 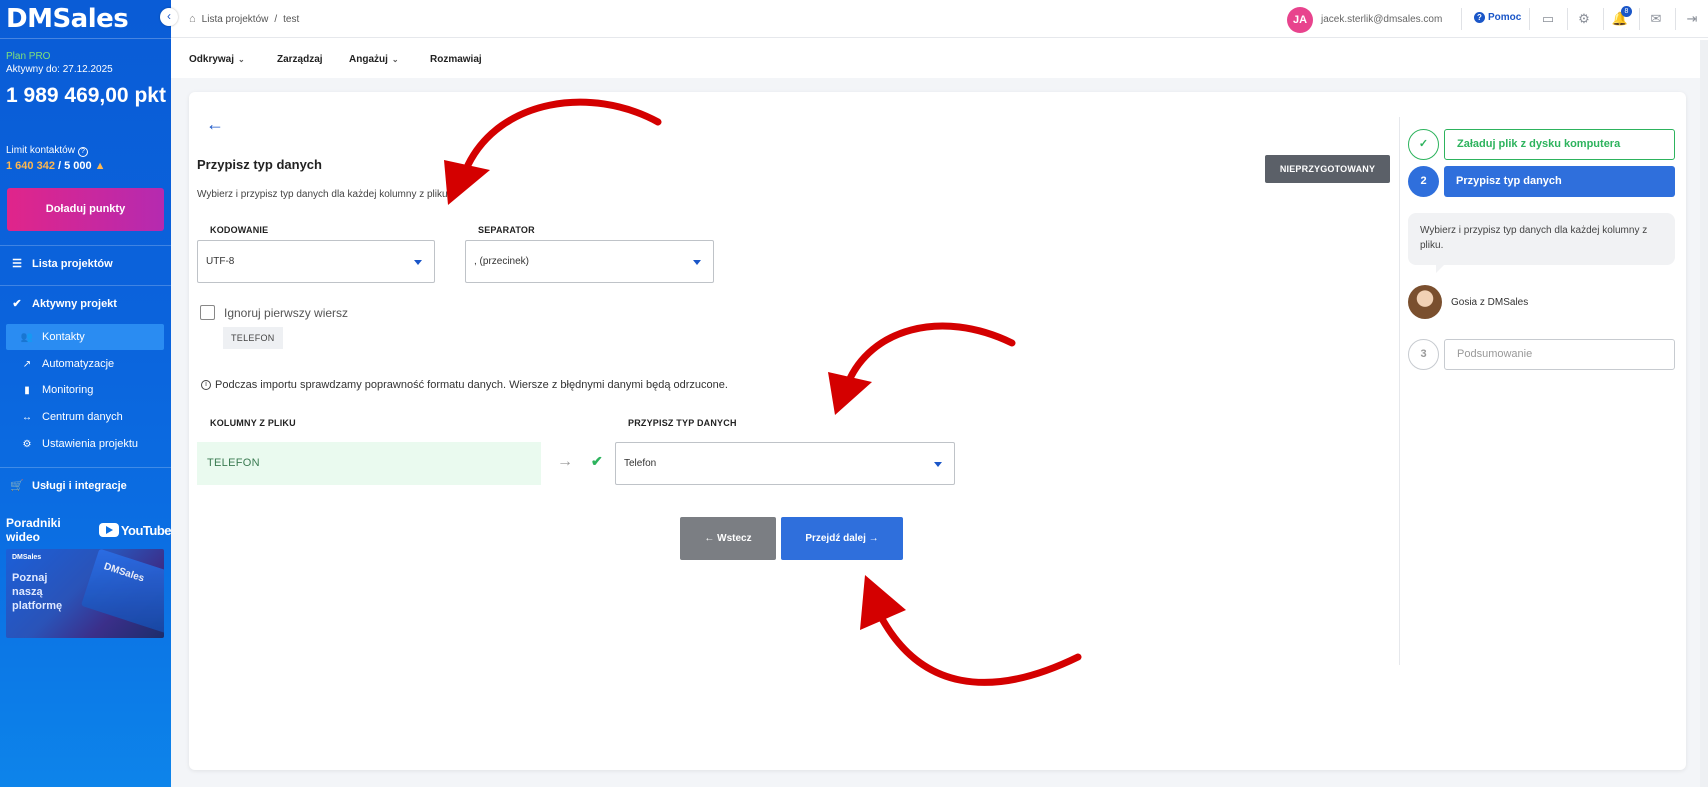 What do you see at coordinates (502, 261) in the screenshot?
I see `separator-value: , (przecinek)` at bounding box center [502, 261].